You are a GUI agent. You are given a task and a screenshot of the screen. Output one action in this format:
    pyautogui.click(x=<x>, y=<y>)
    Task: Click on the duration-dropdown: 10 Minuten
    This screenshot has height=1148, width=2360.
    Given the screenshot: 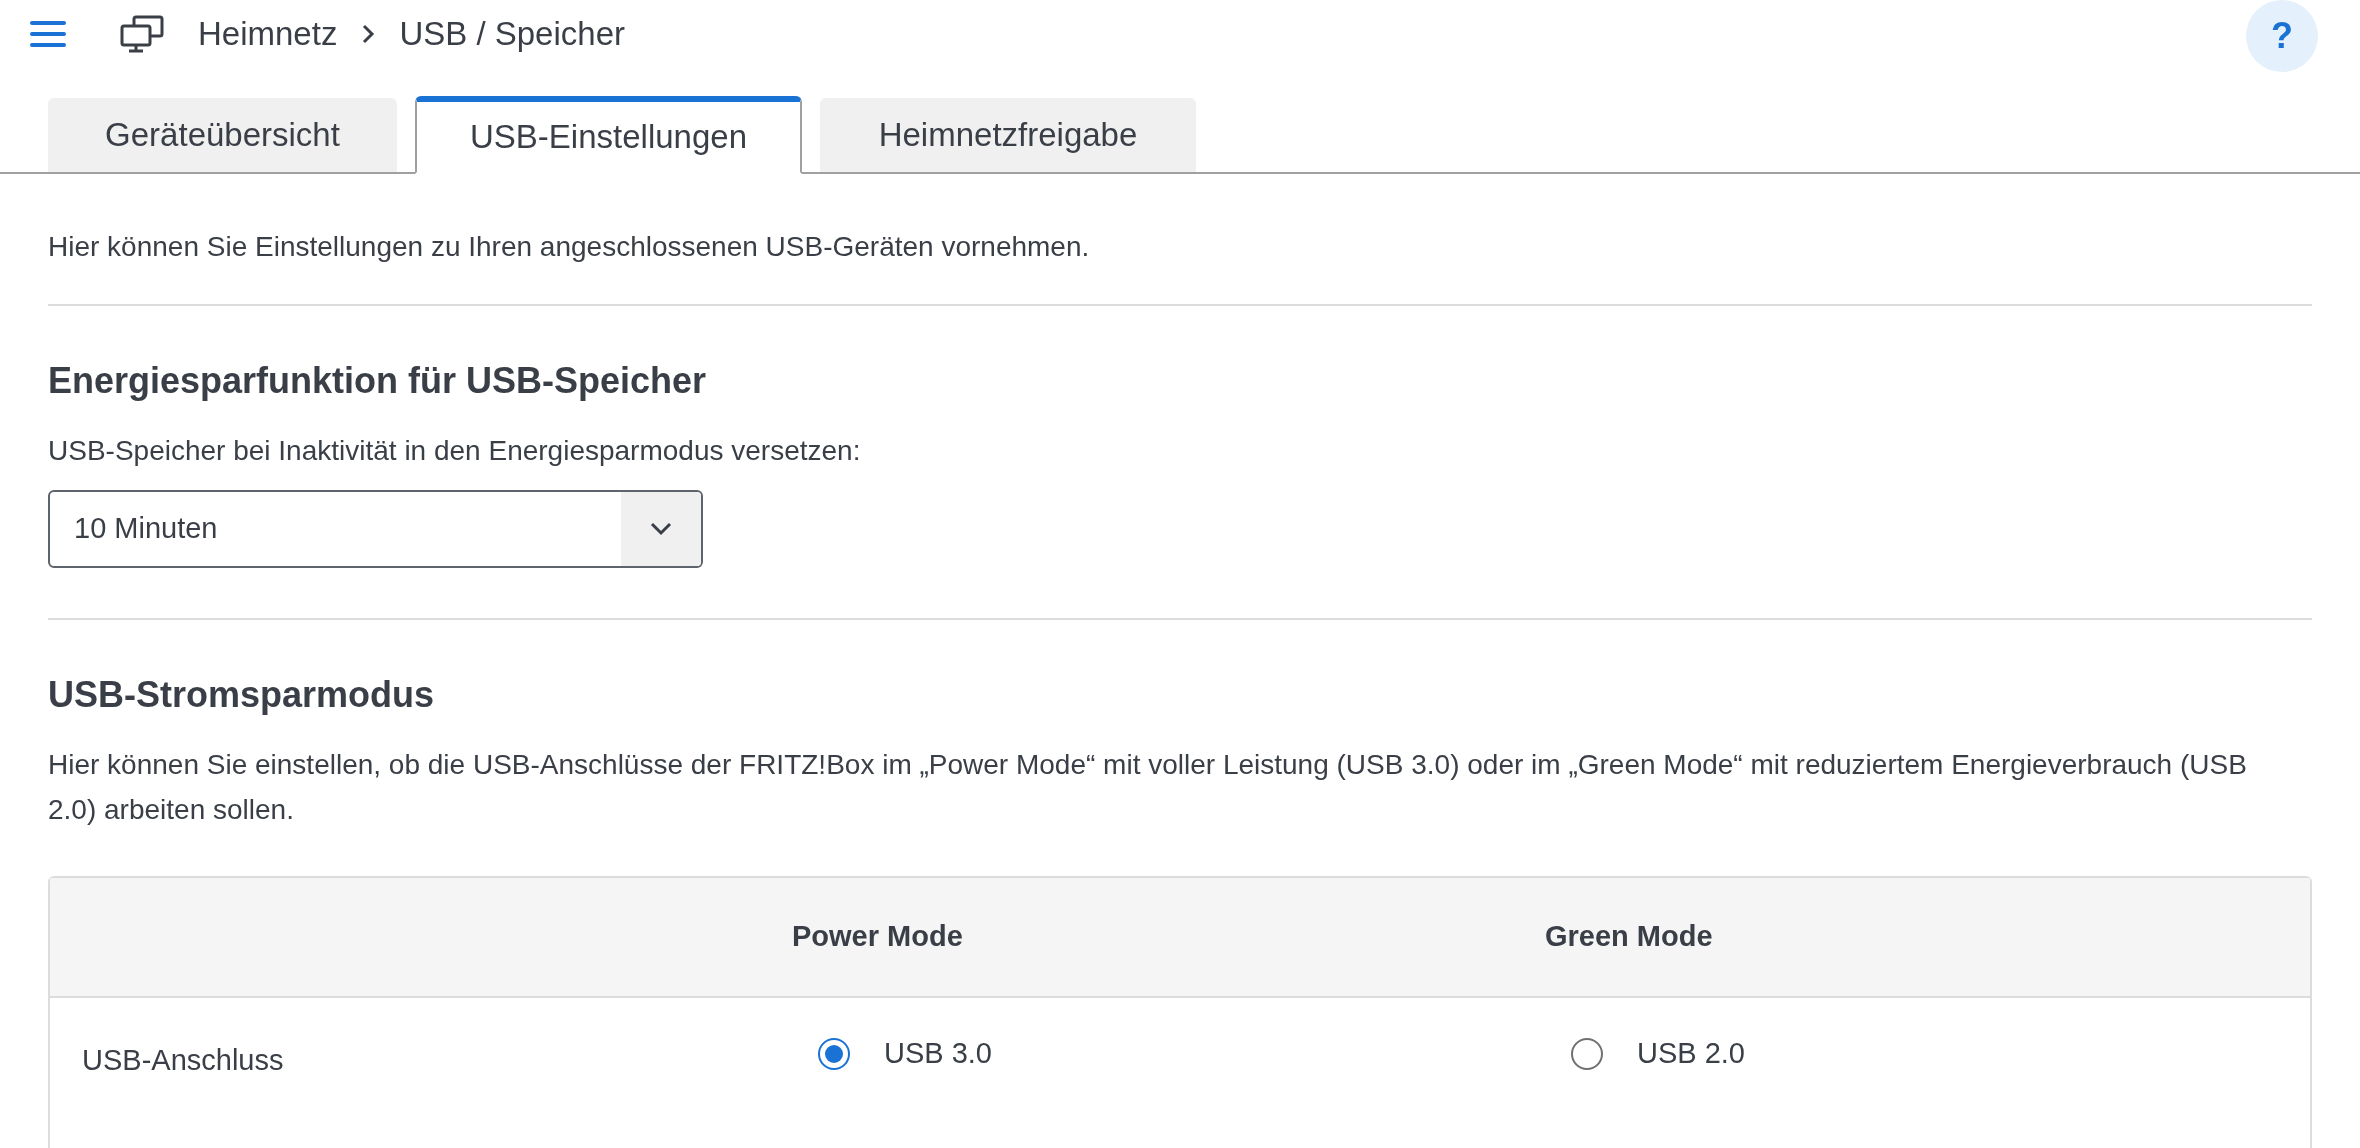 What is the action you would take?
    pyautogui.click(x=375, y=529)
    